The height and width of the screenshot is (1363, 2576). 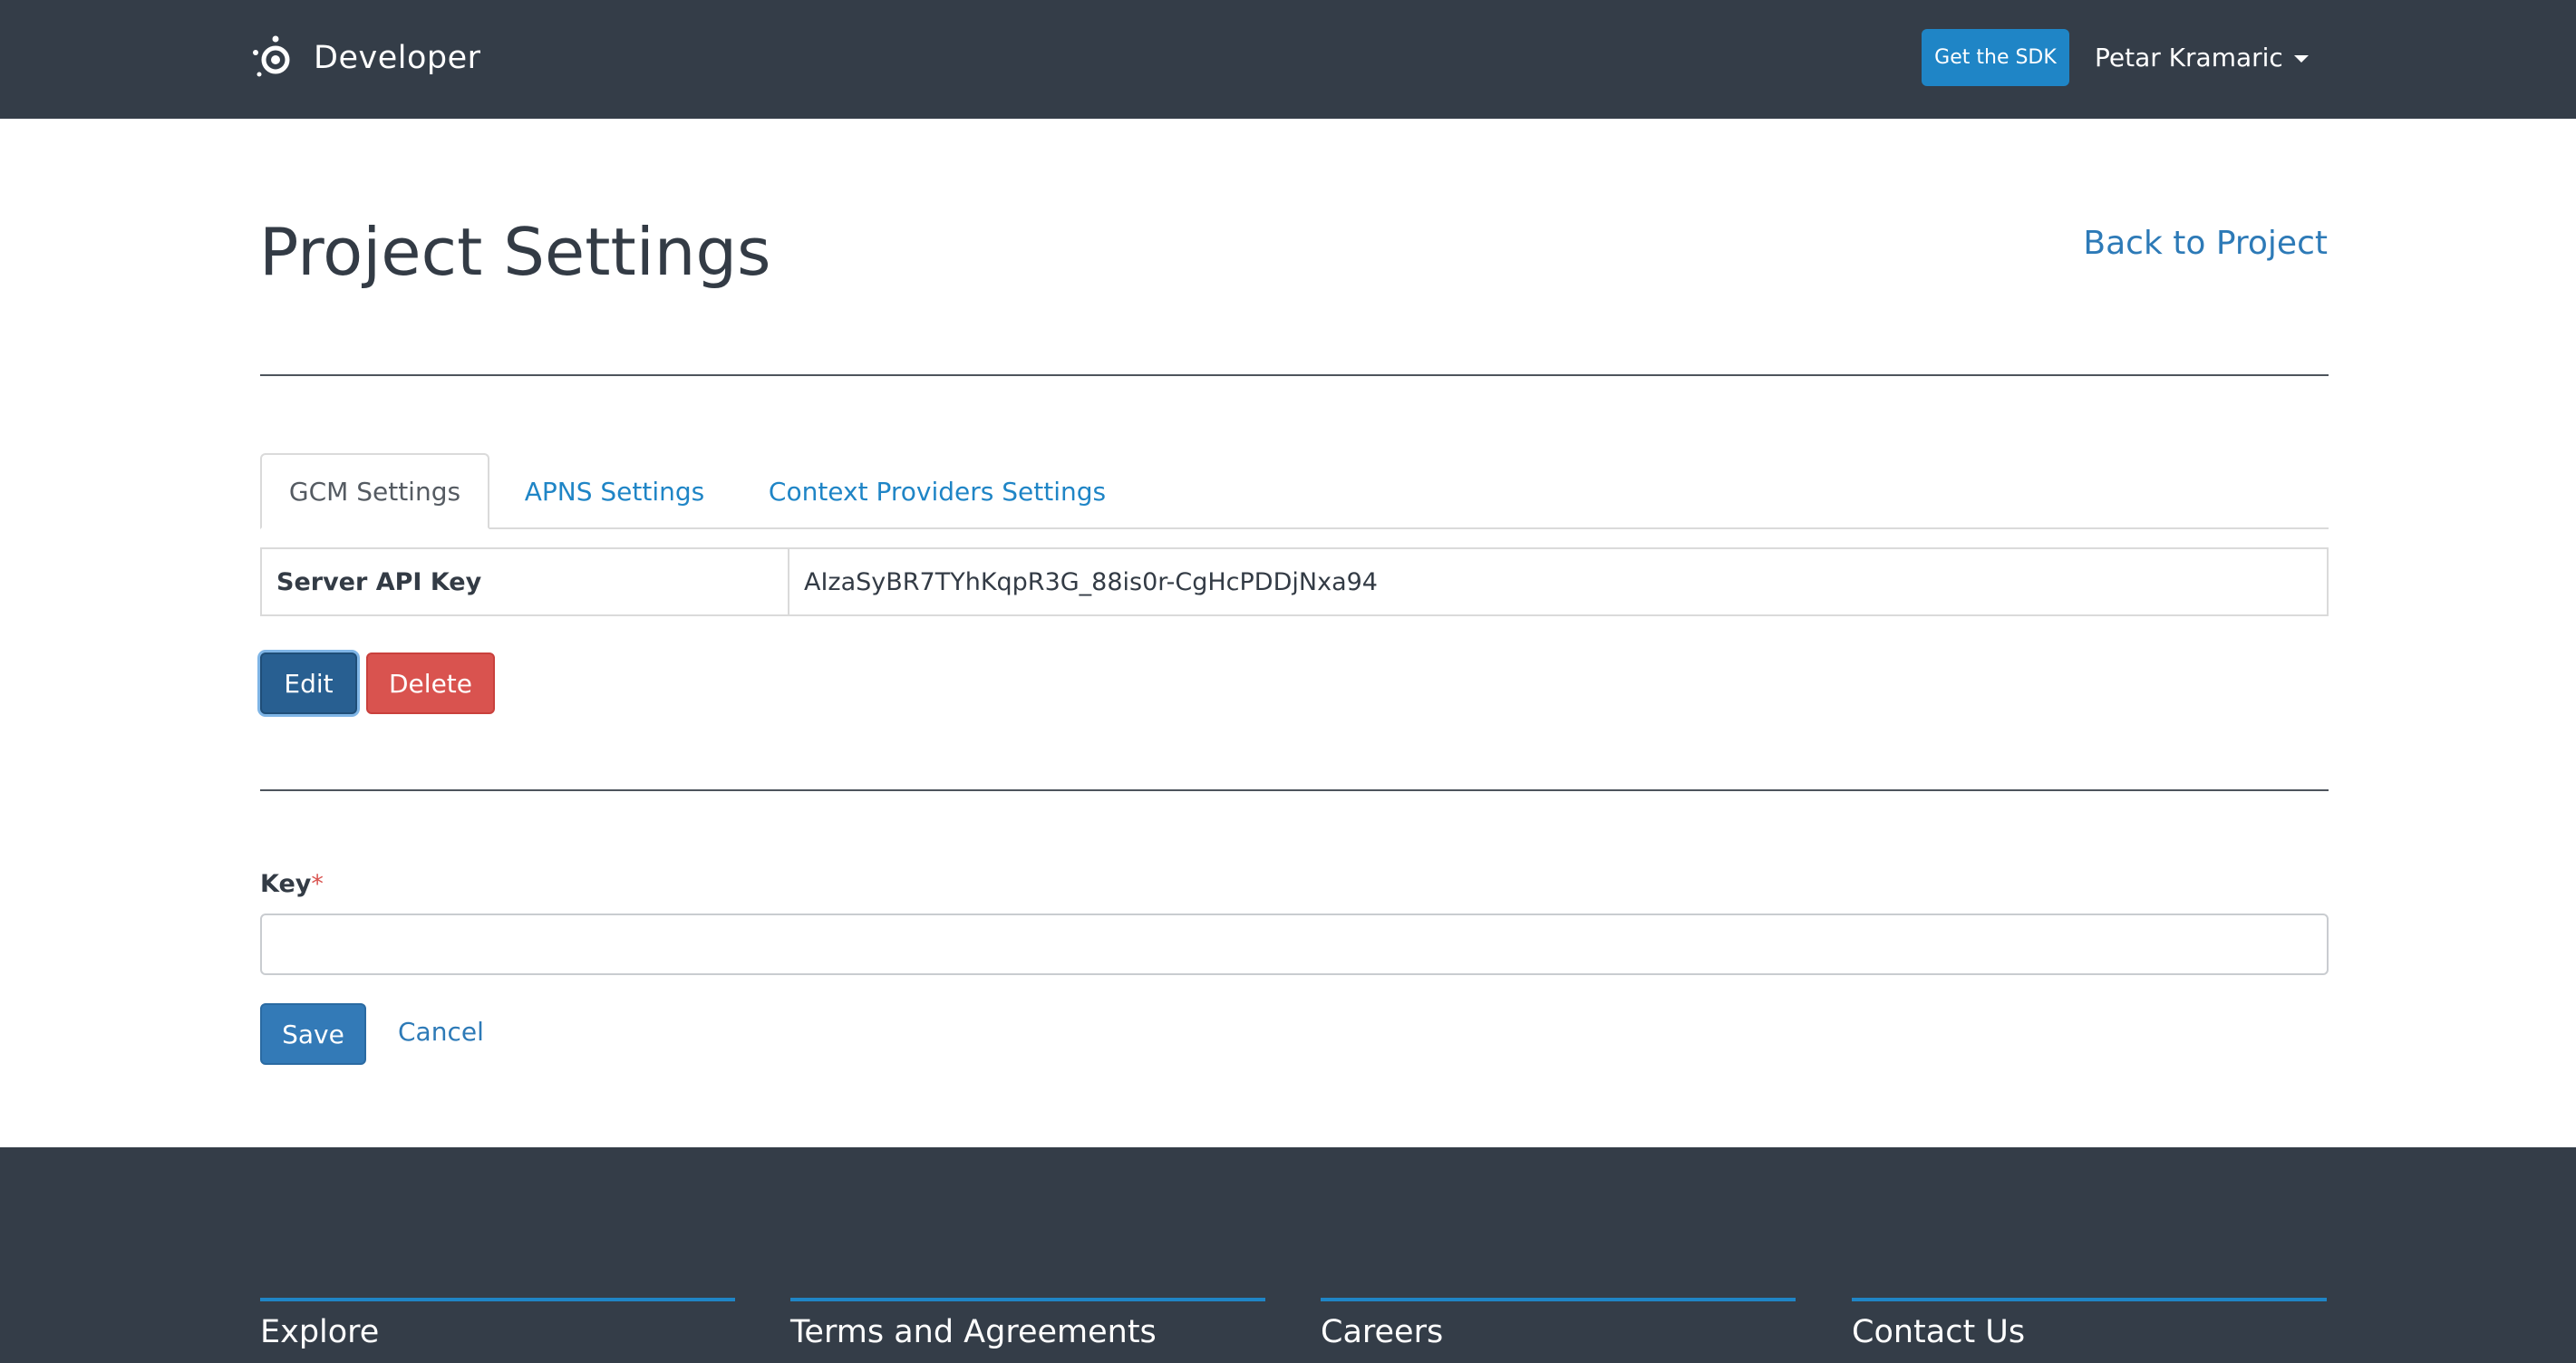 What do you see at coordinates (430, 683) in the screenshot?
I see `delete-button: Delete` at bounding box center [430, 683].